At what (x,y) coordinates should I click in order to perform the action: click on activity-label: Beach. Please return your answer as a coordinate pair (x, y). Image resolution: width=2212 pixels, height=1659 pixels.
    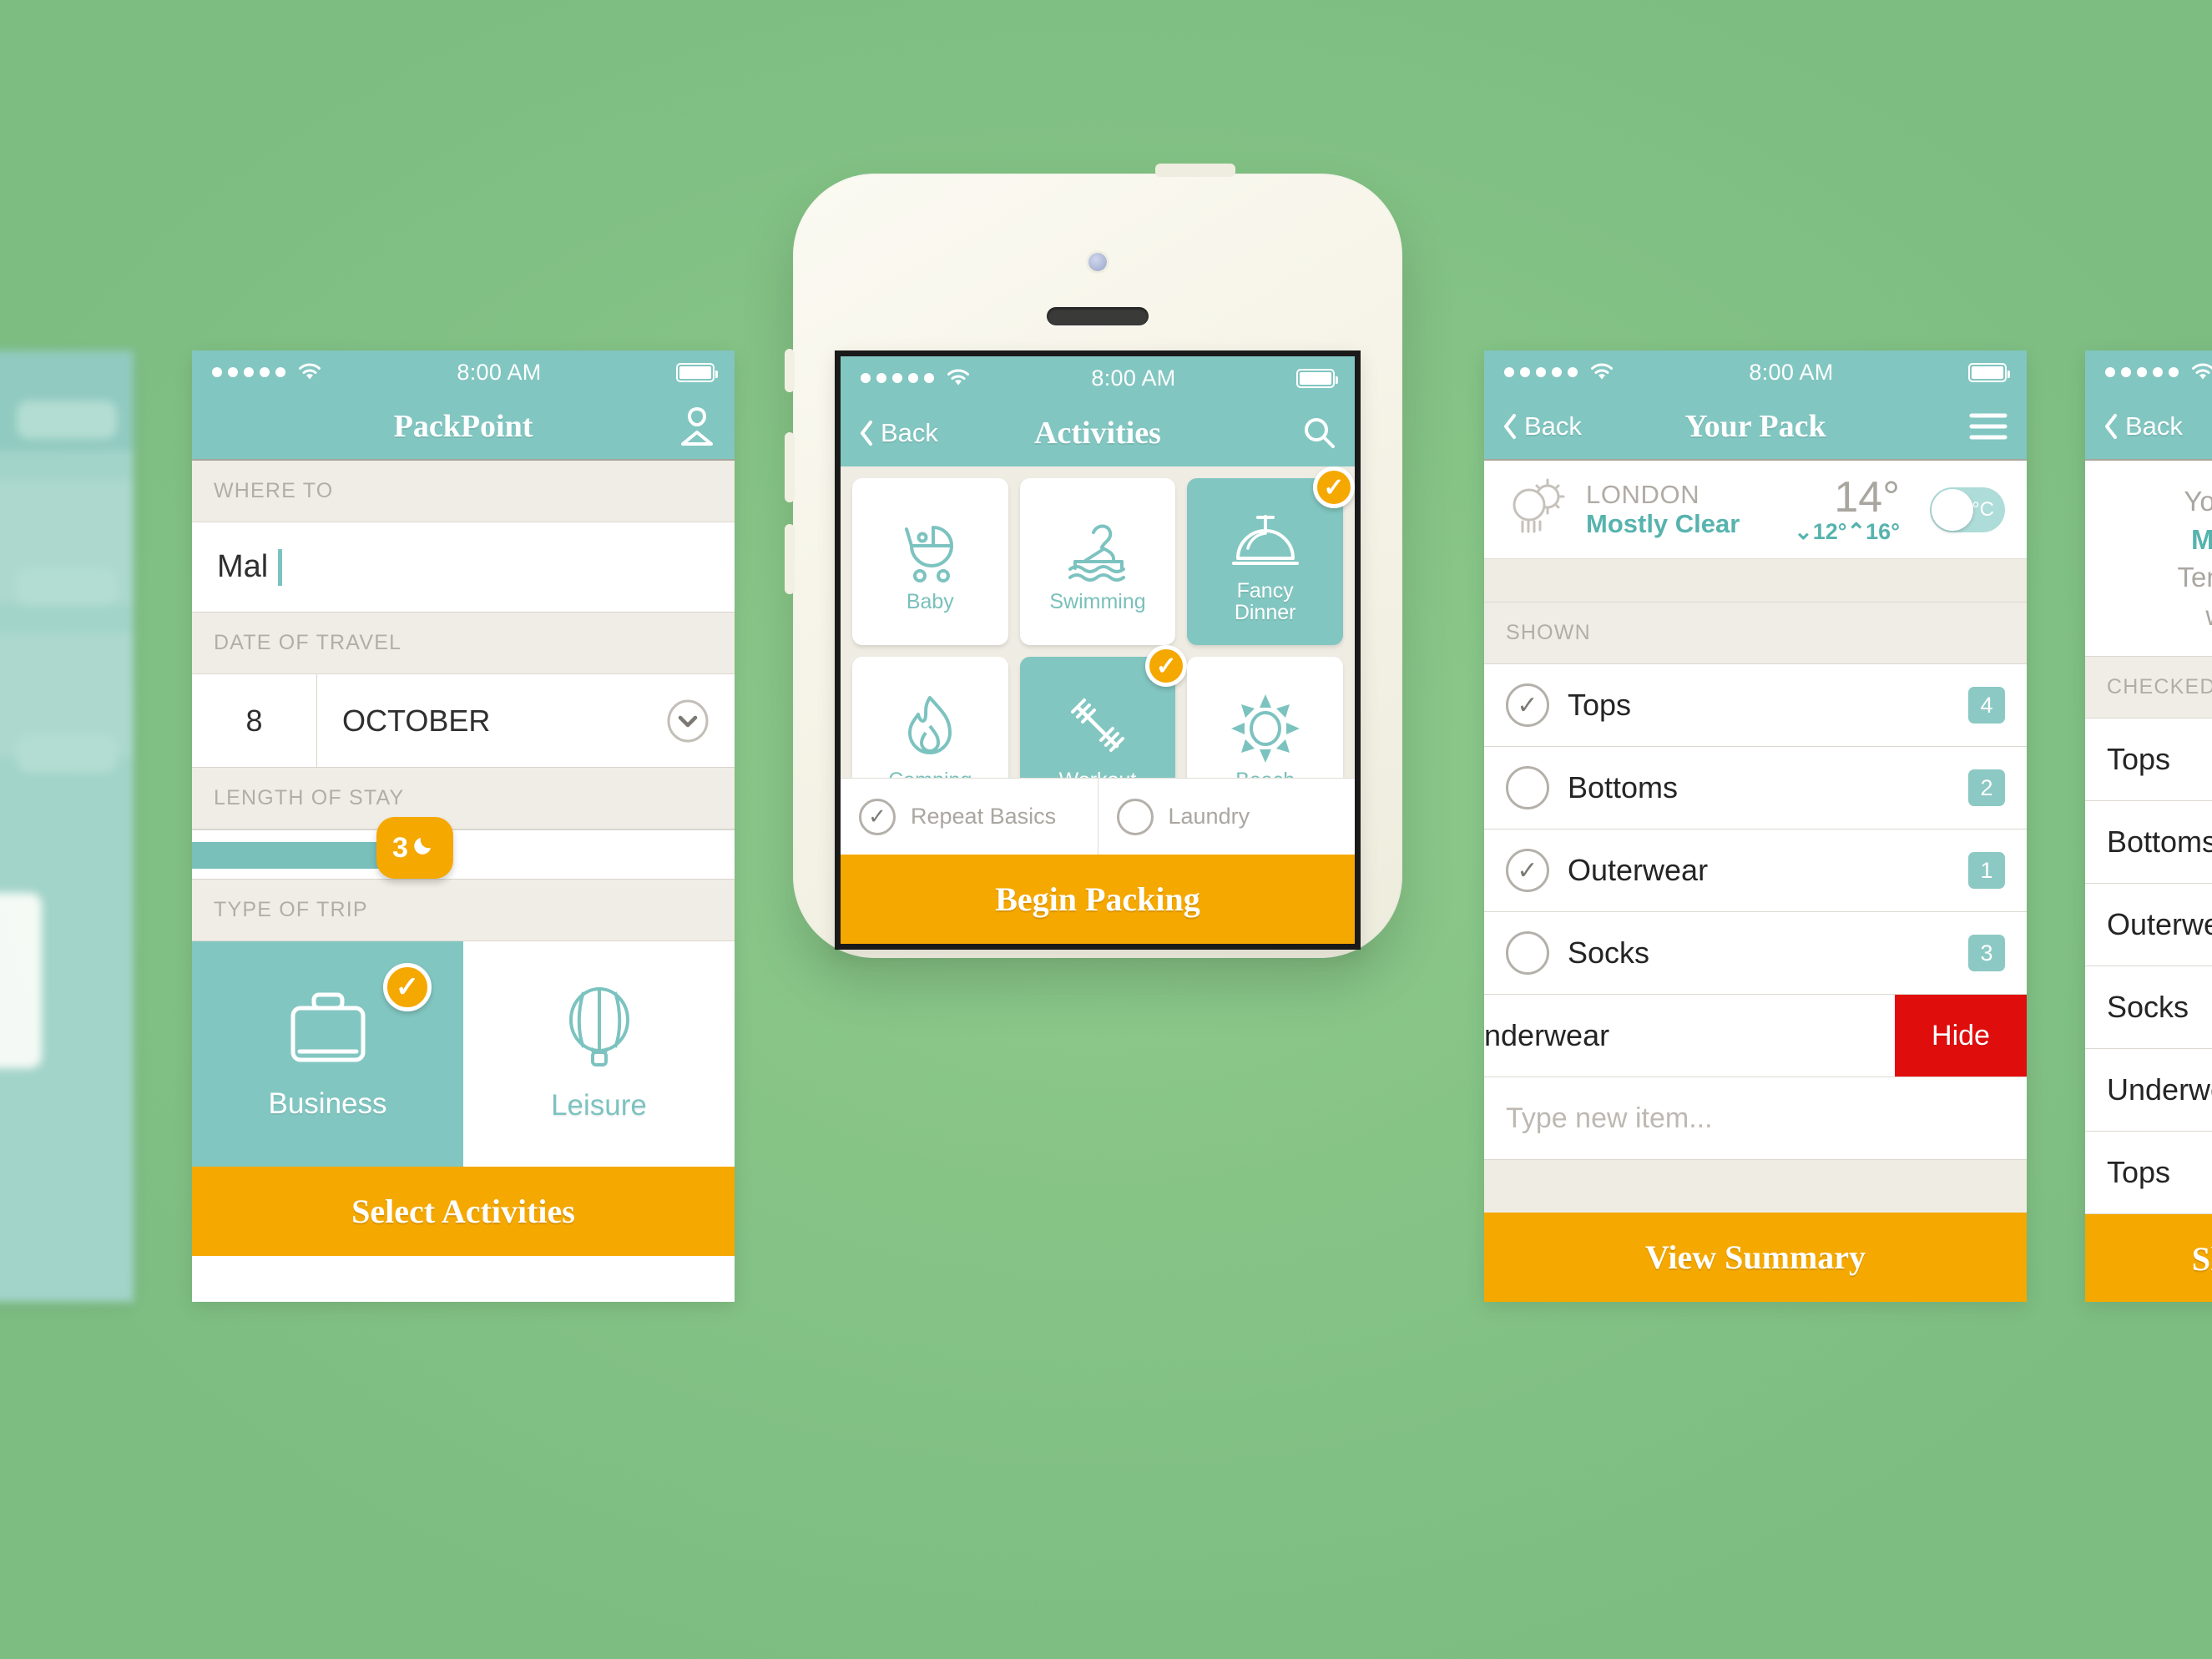
    Looking at the image, I should click on (1265, 773).